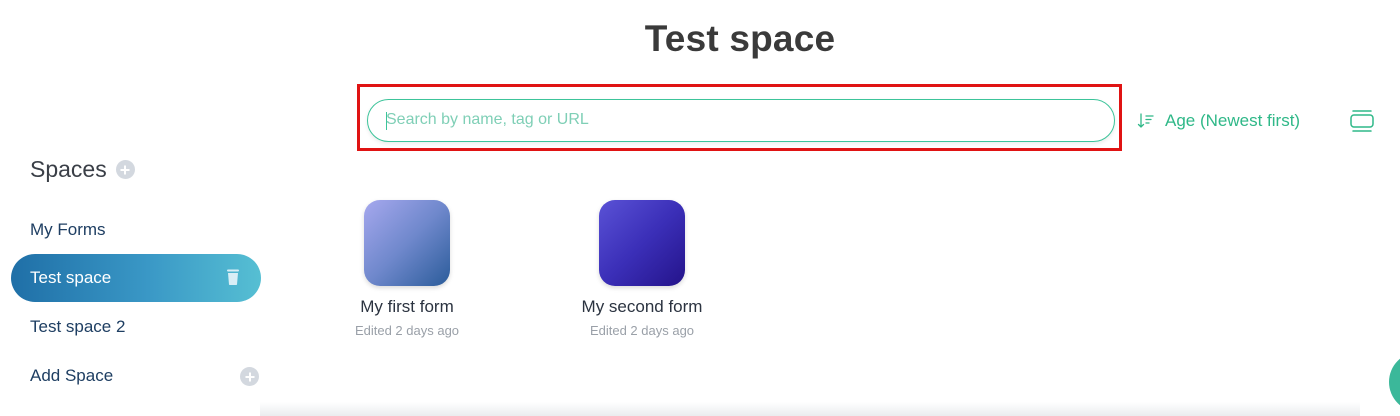 The image size is (1400, 416). What do you see at coordinates (736, 120) in the screenshot?
I see `search-input` at bounding box center [736, 120].